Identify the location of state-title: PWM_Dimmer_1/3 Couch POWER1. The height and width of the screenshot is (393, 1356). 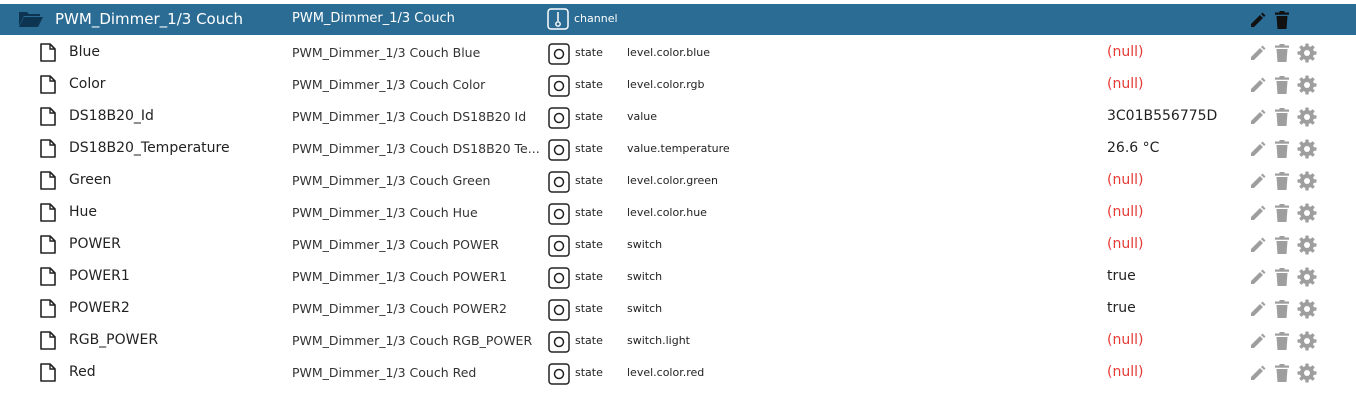
(399, 276).